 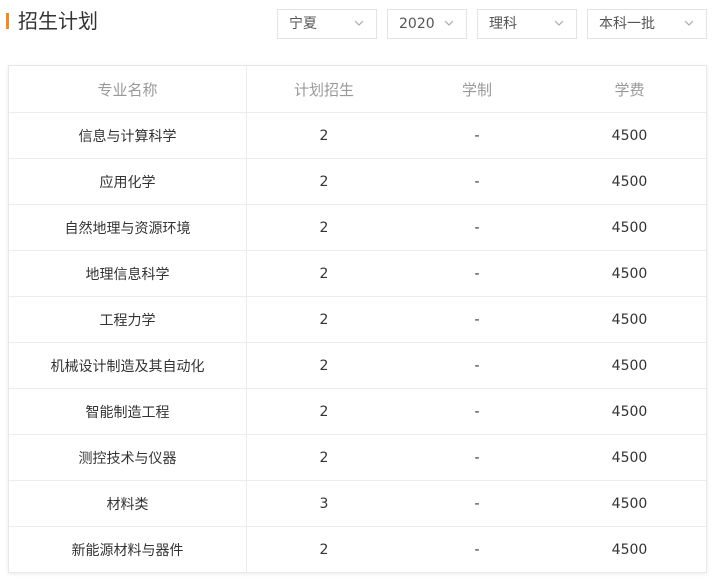 I want to click on table-row: 信息与计算科学 2 - 4500, so click(x=357, y=136).